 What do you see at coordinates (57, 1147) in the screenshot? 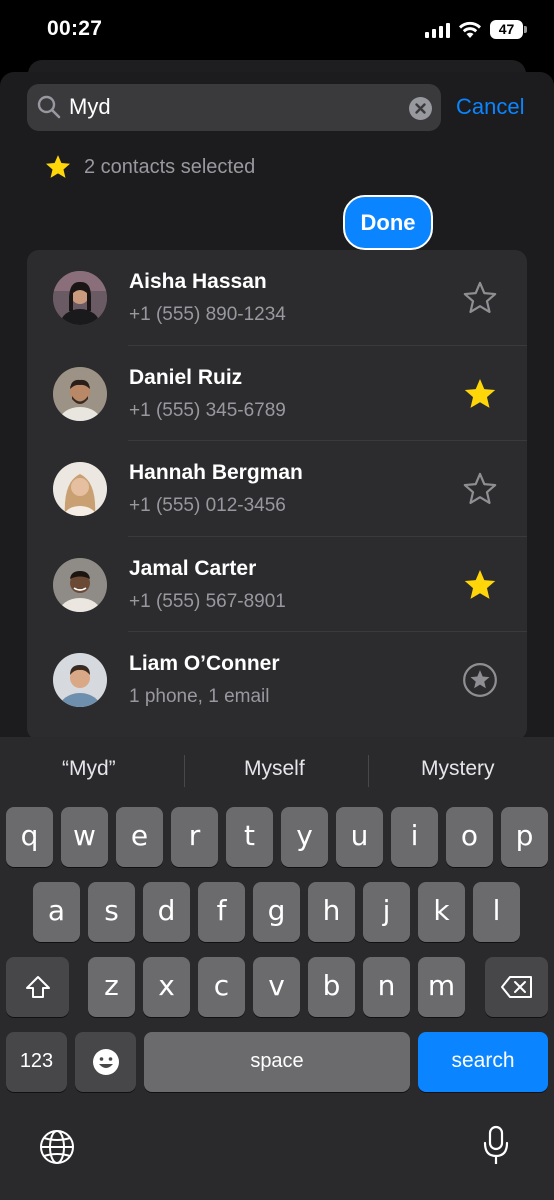
I see `globe-icon` at bounding box center [57, 1147].